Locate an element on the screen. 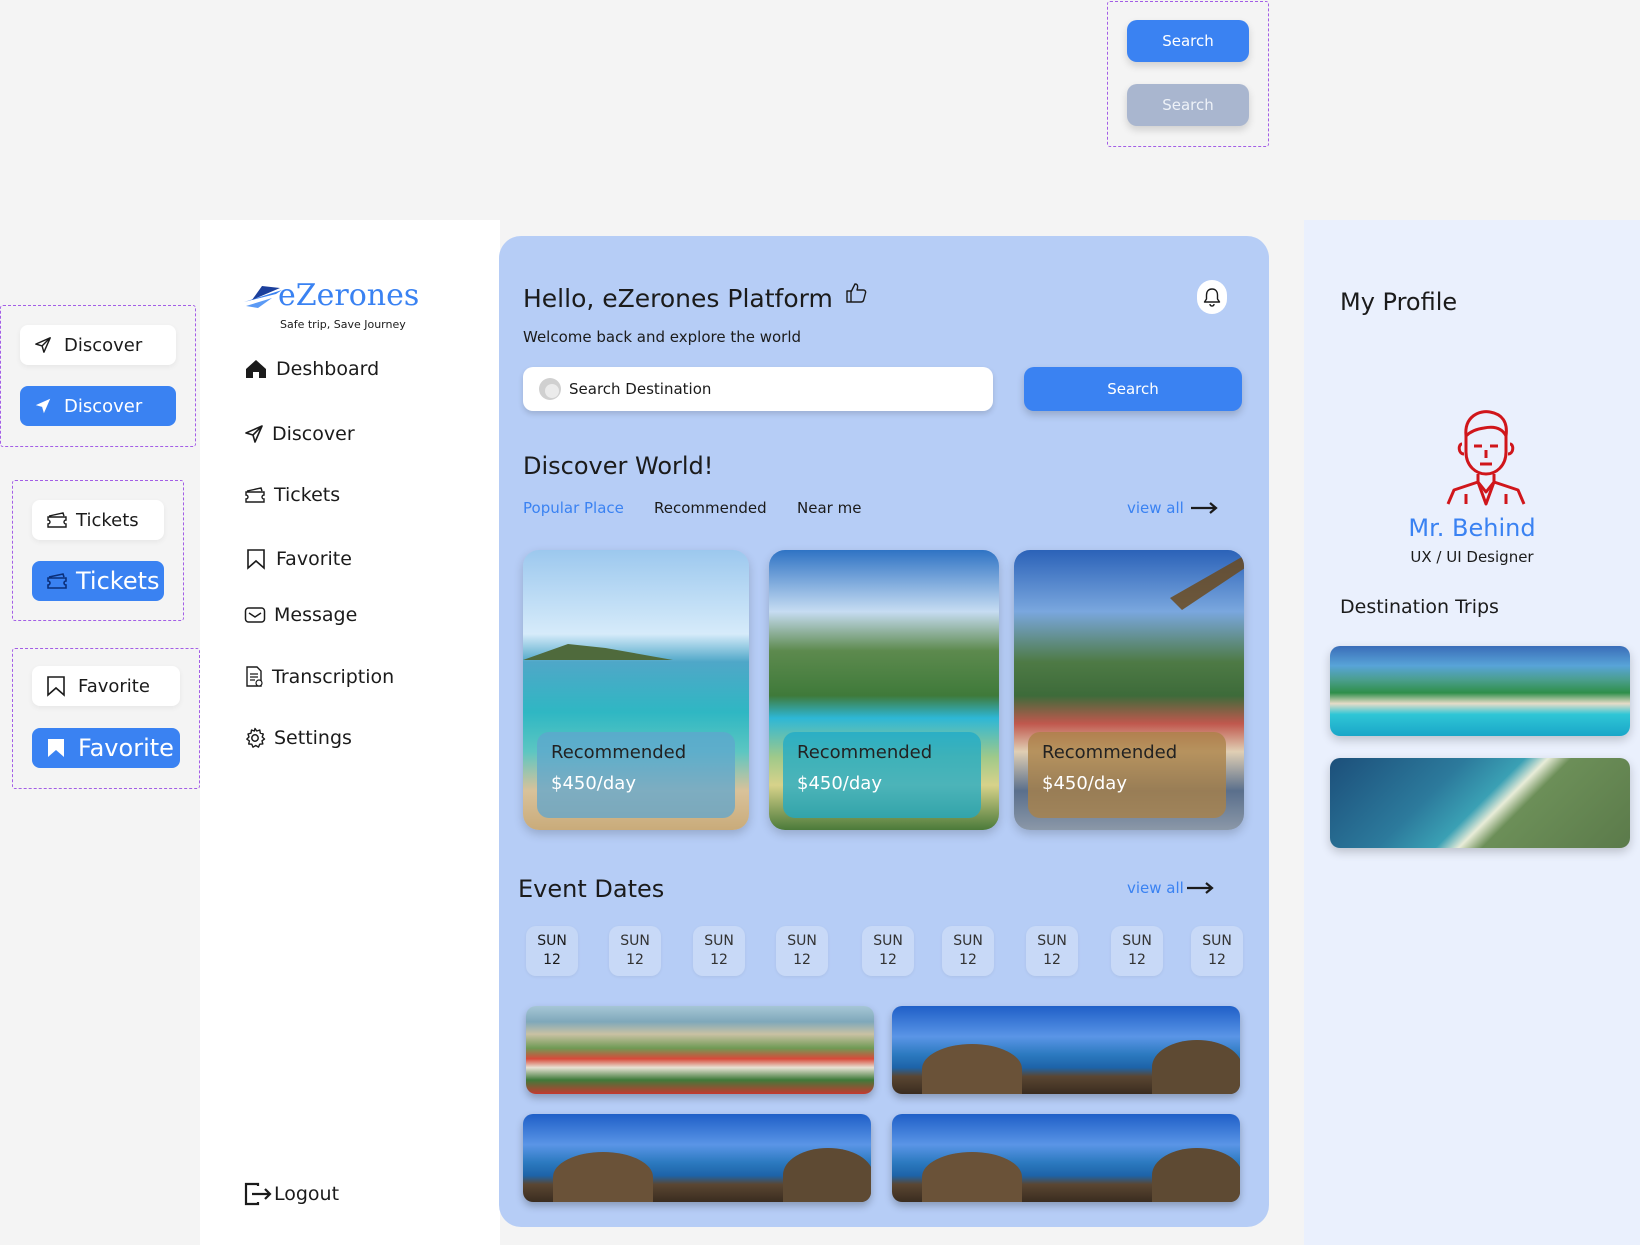  discover-button-default-sample: Discover is located at coordinates (98, 345).